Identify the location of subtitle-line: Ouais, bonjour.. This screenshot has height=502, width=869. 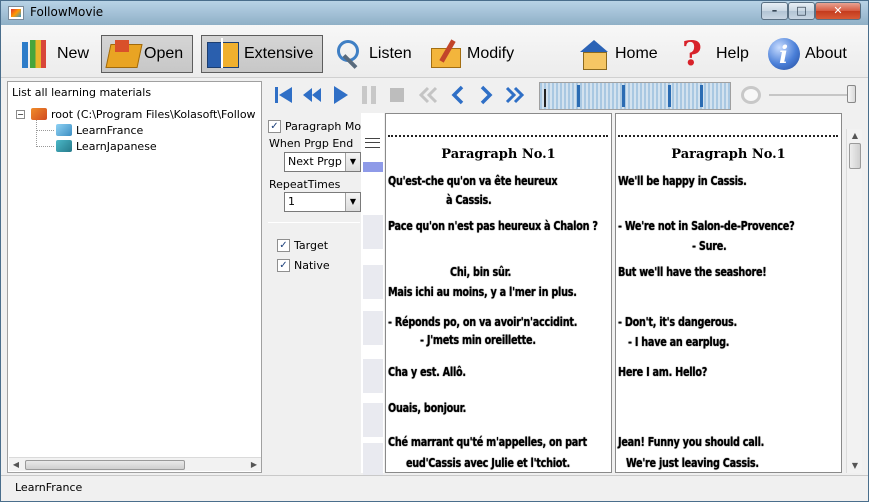
(427, 407).